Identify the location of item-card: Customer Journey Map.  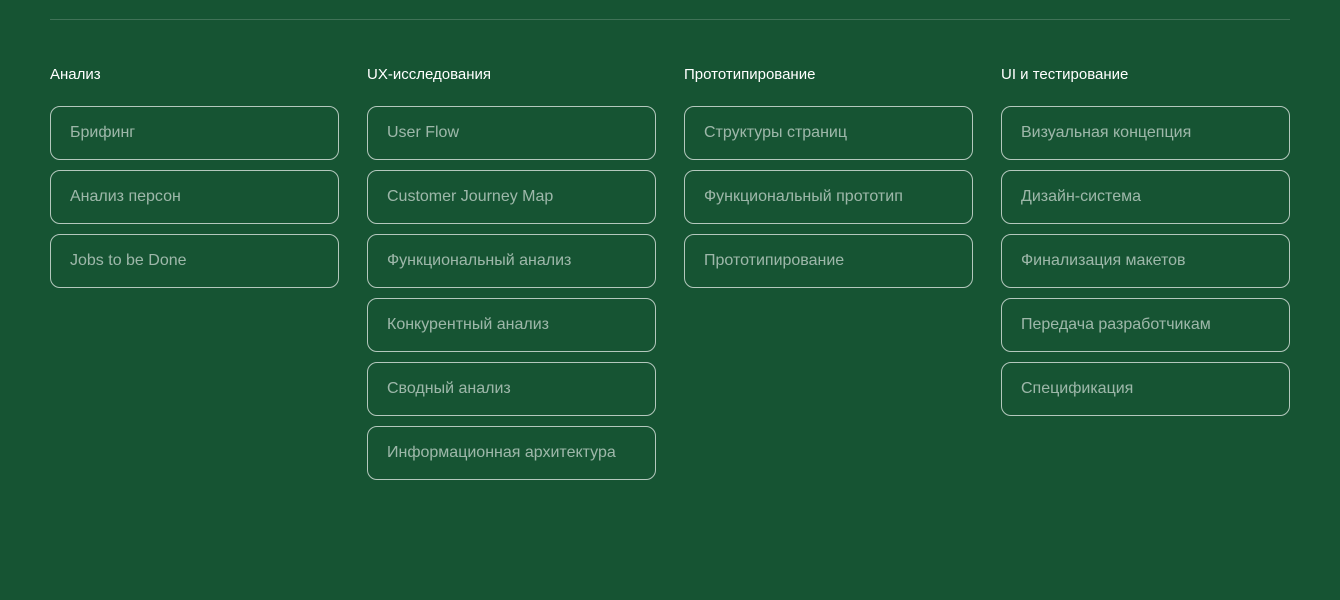
(511, 197).